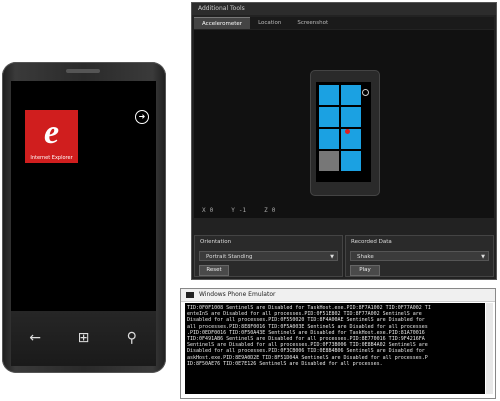 The image size is (500, 401). I want to click on window-title: Additional Tools, so click(344, 9).